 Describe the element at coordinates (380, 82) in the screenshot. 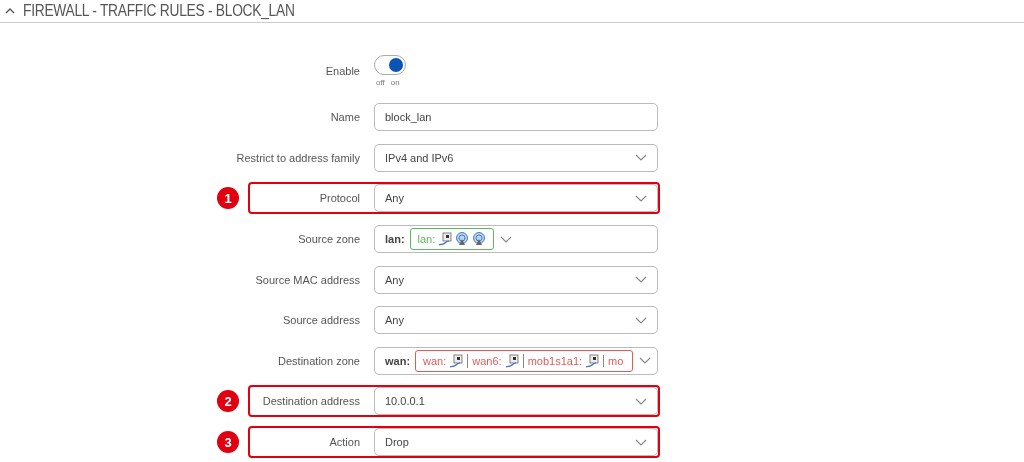

I see `off-label: off` at that location.